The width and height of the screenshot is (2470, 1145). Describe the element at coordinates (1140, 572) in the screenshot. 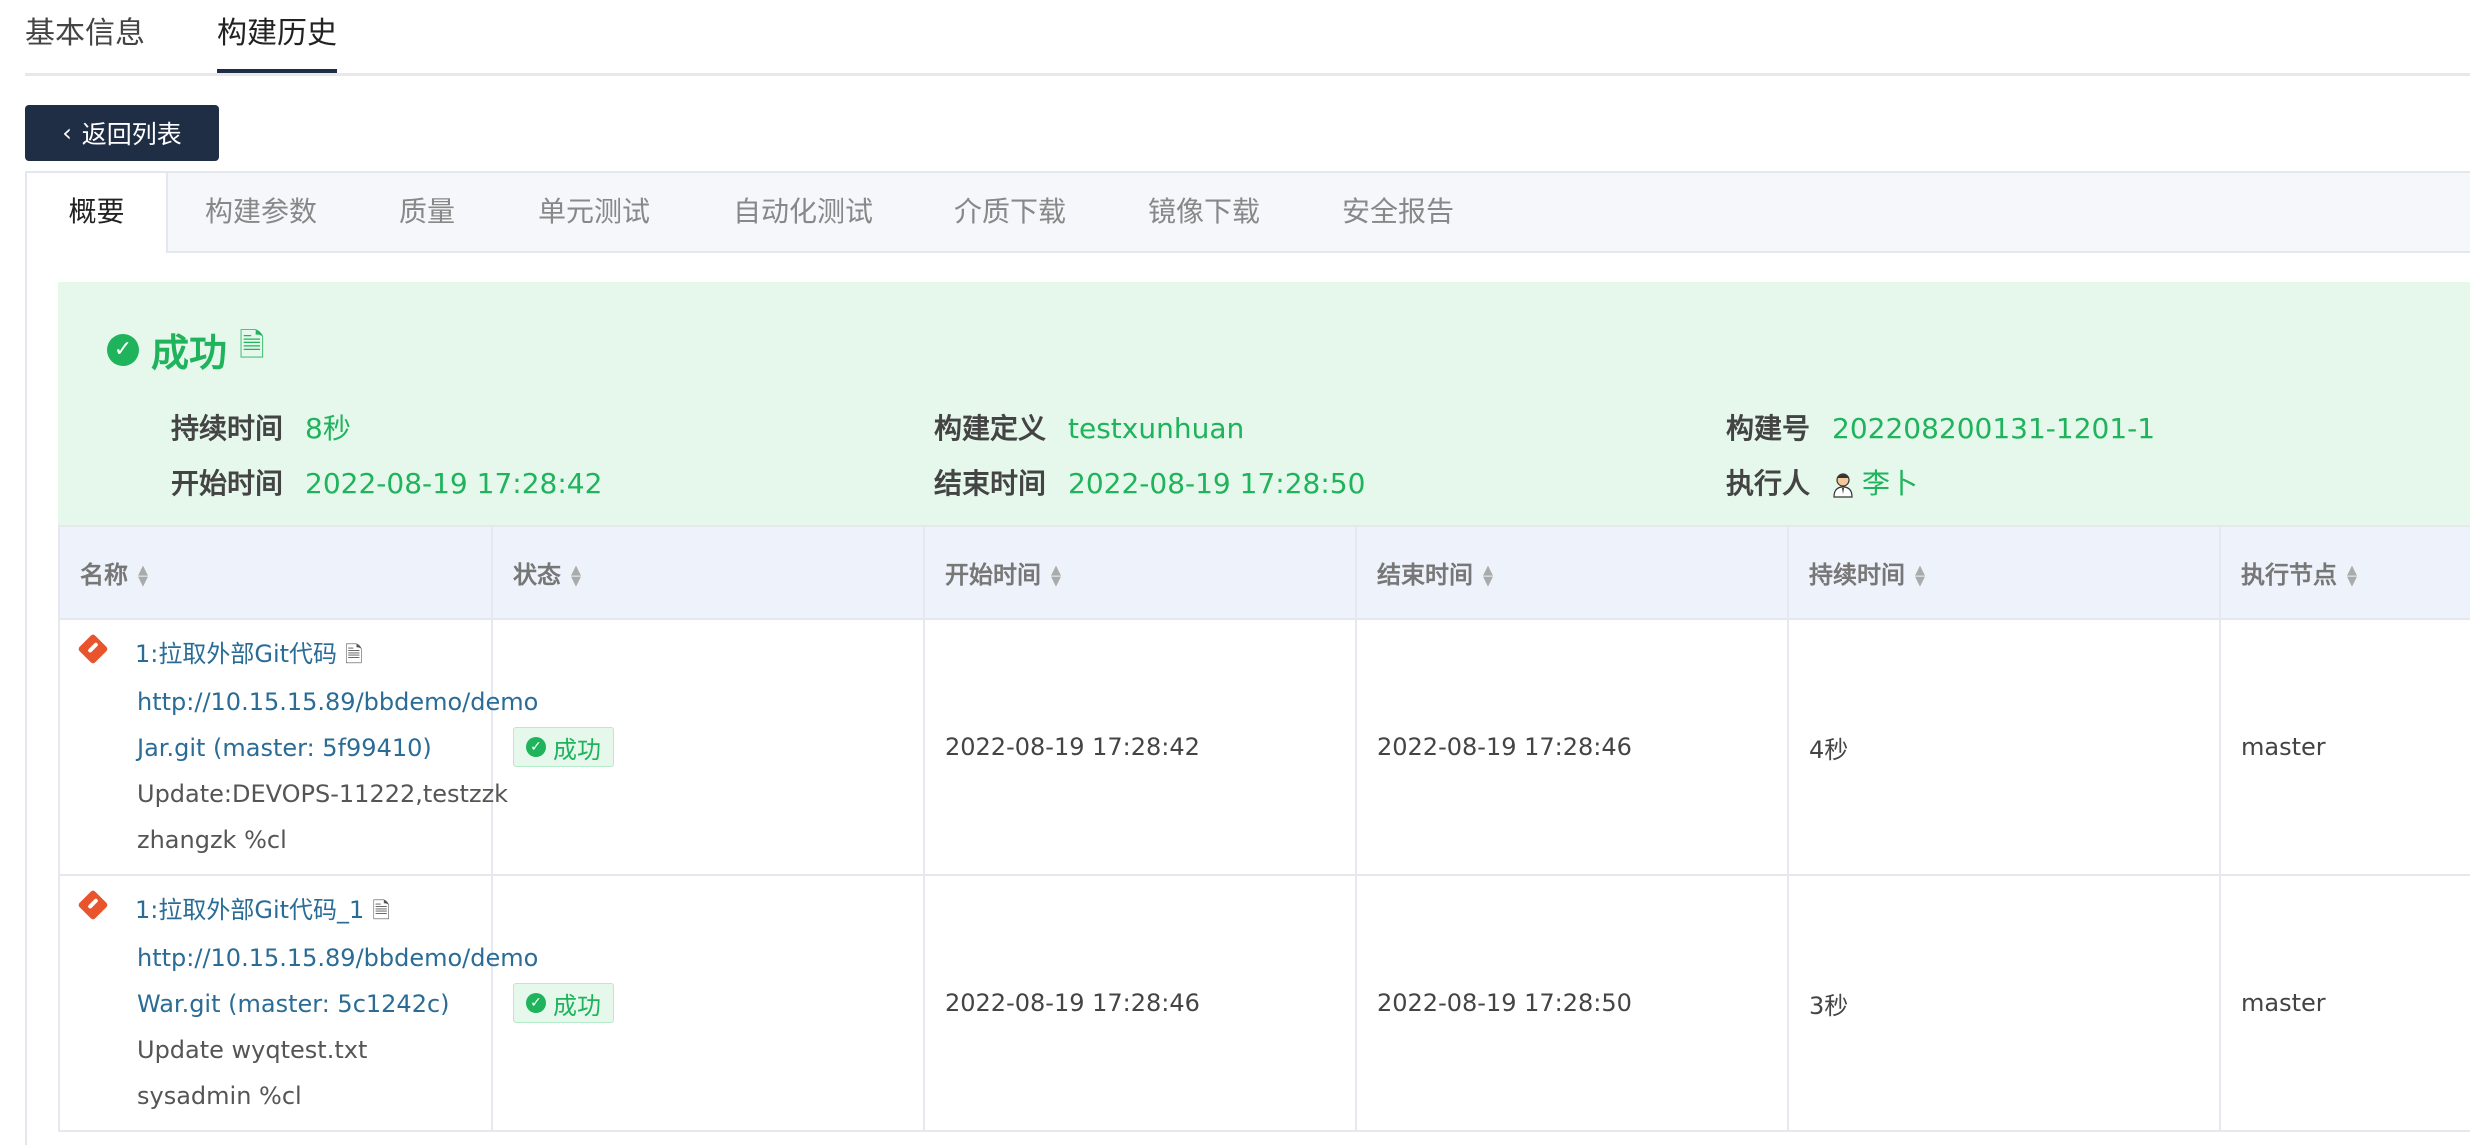

I see `column-header-start-time: 开始时间 ▲ ▼` at that location.